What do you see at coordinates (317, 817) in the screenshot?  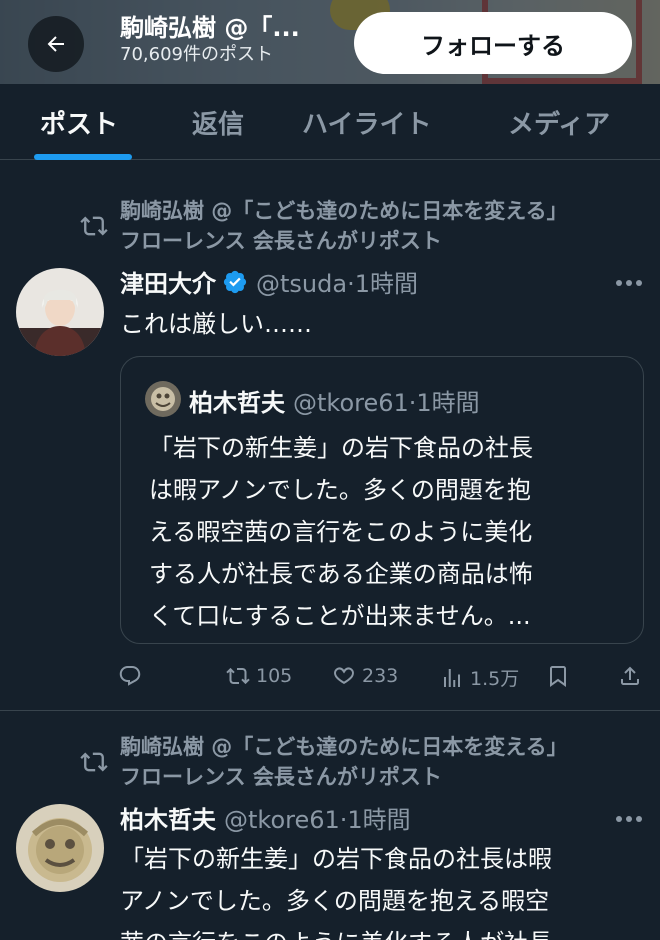 I see `author-handle-time: @tkore61·1時間` at bounding box center [317, 817].